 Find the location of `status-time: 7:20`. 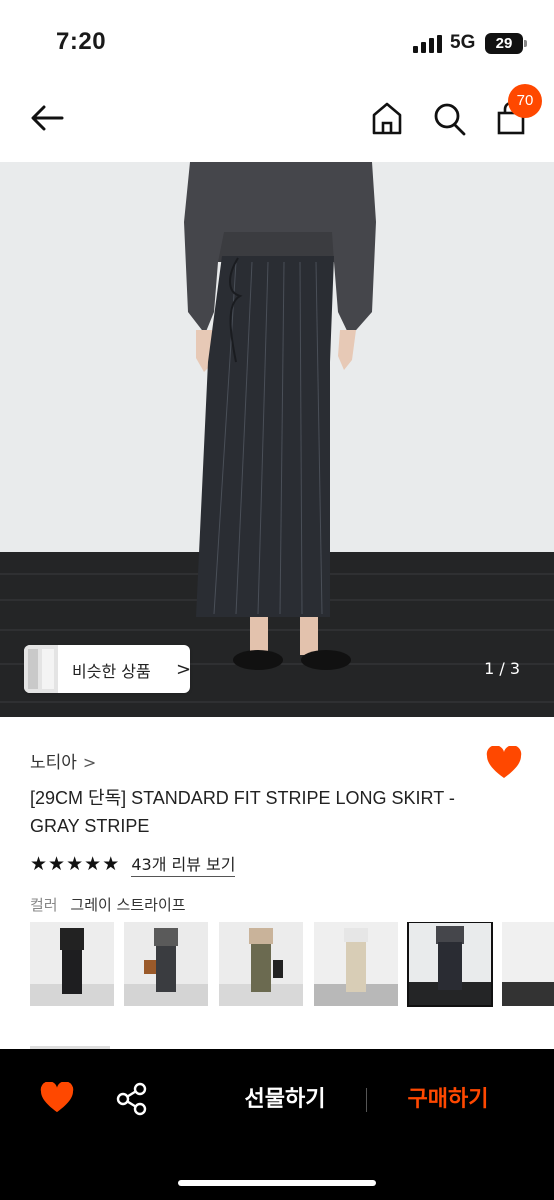

status-time: 7:20 is located at coordinates (81, 41).